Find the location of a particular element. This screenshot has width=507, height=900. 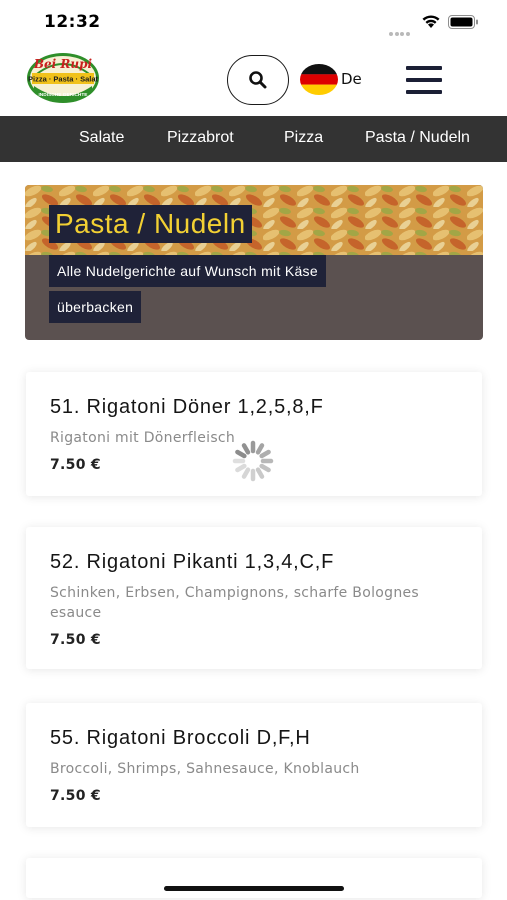

banner-subtitle-line2: überbacken is located at coordinates (95, 307).